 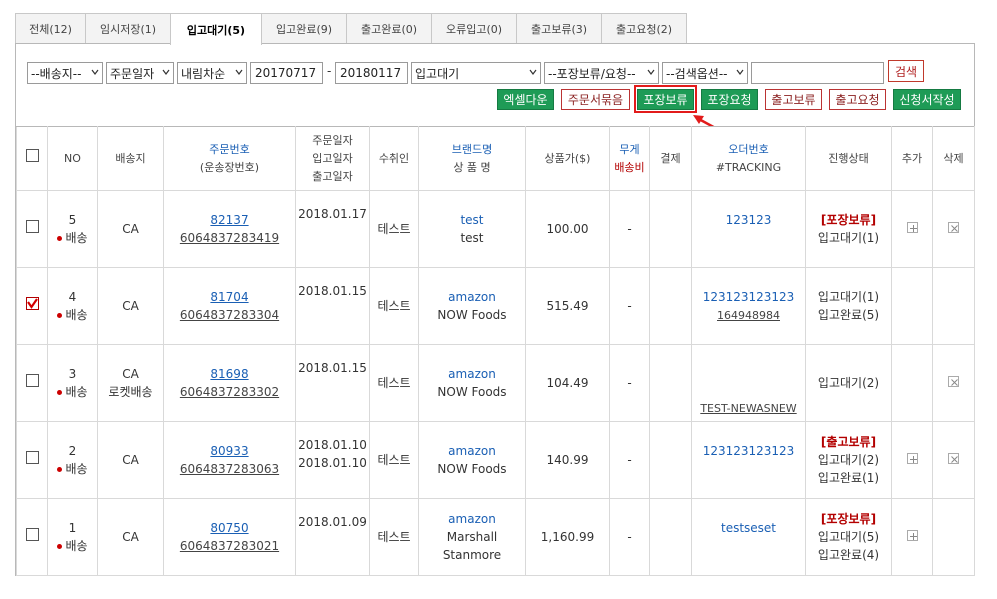 What do you see at coordinates (72, 220) in the screenshot?
I see `row-number: 5` at bounding box center [72, 220].